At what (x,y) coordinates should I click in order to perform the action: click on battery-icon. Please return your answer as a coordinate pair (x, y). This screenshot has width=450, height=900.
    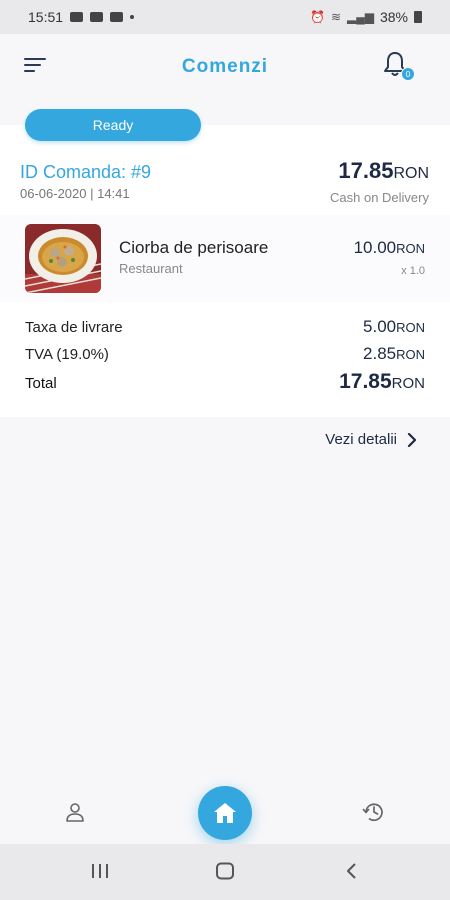
    Looking at the image, I should click on (418, 17).